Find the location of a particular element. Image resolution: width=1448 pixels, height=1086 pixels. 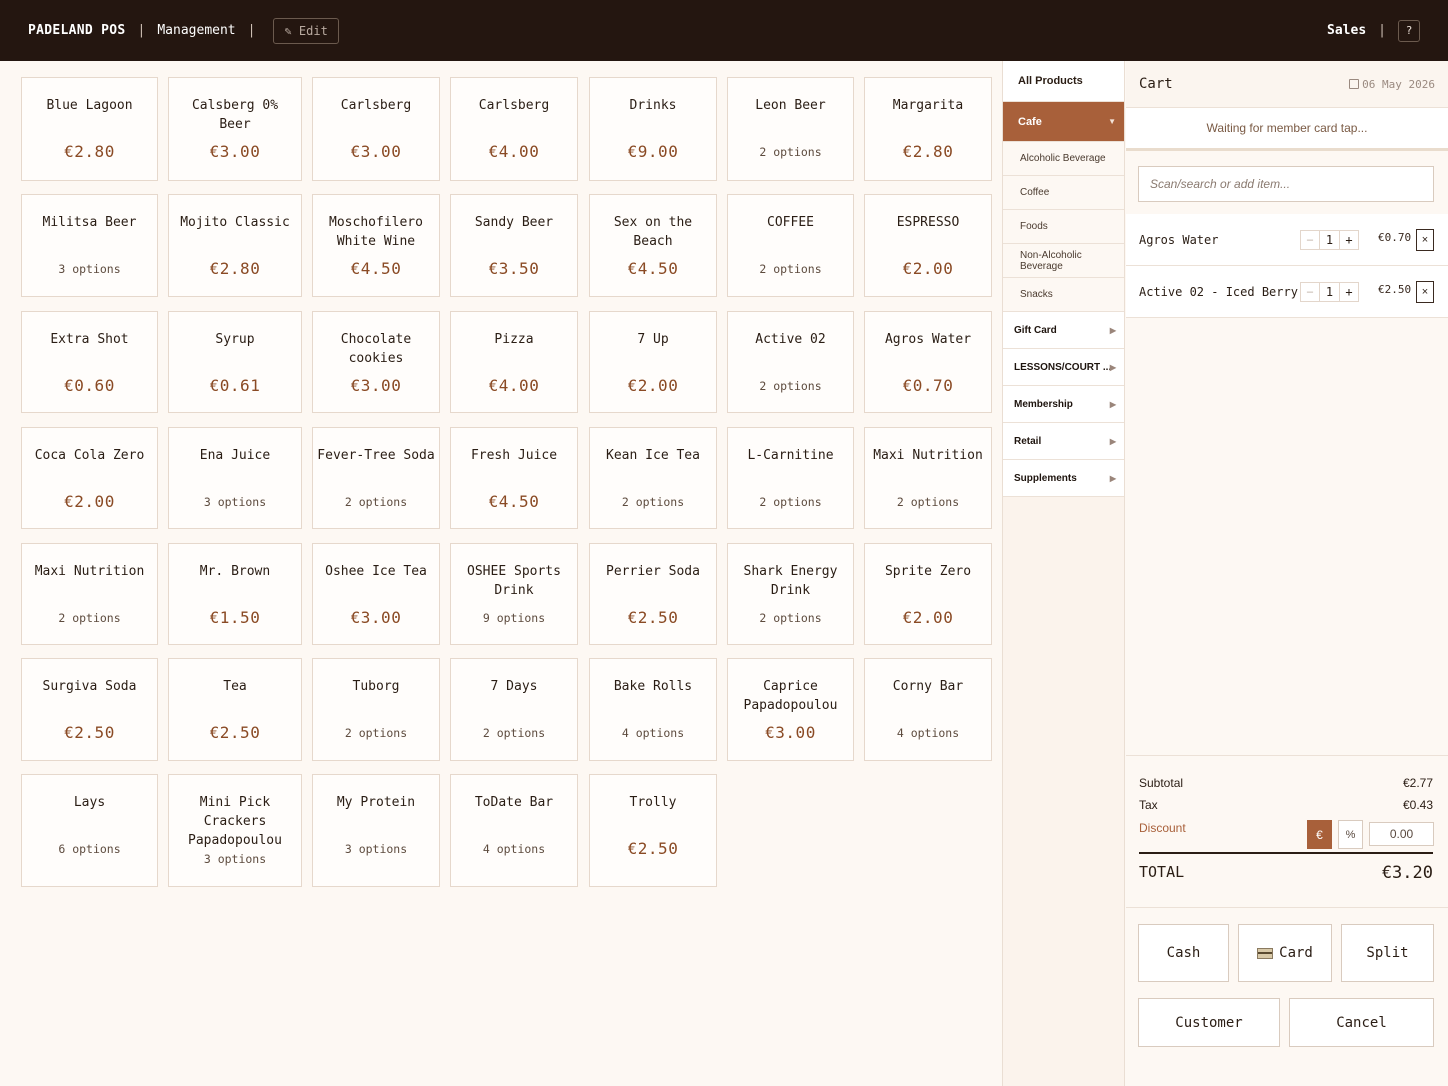

subcategory-item: Alcoholic Beverage is located at coordinates (1063, 159).